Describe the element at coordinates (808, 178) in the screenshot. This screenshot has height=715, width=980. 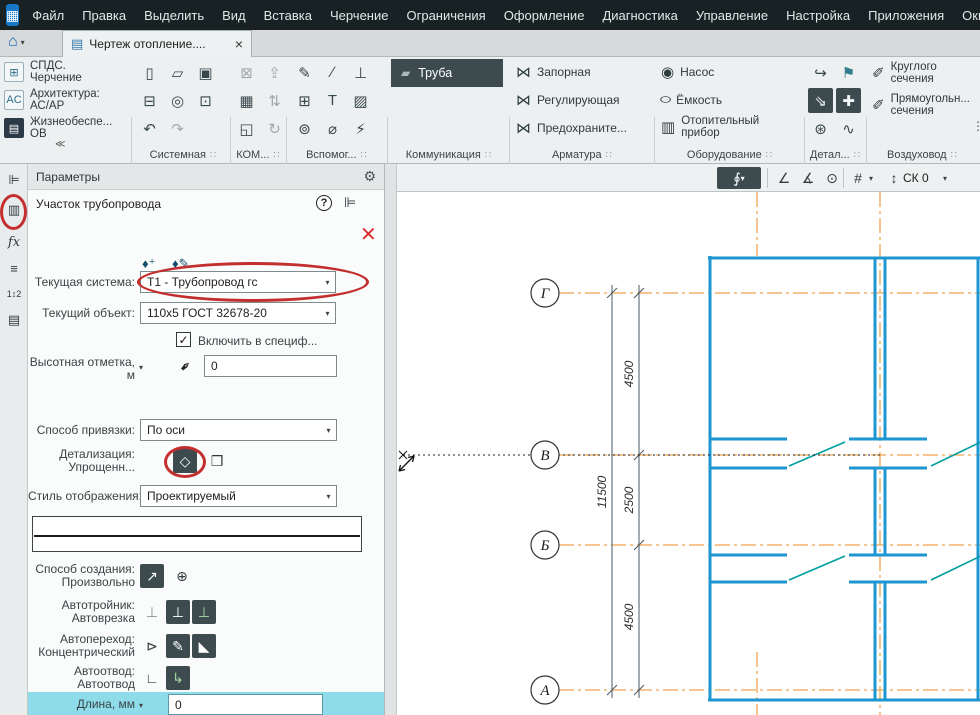
I see `angle-measure-icon: ∡` at that location.